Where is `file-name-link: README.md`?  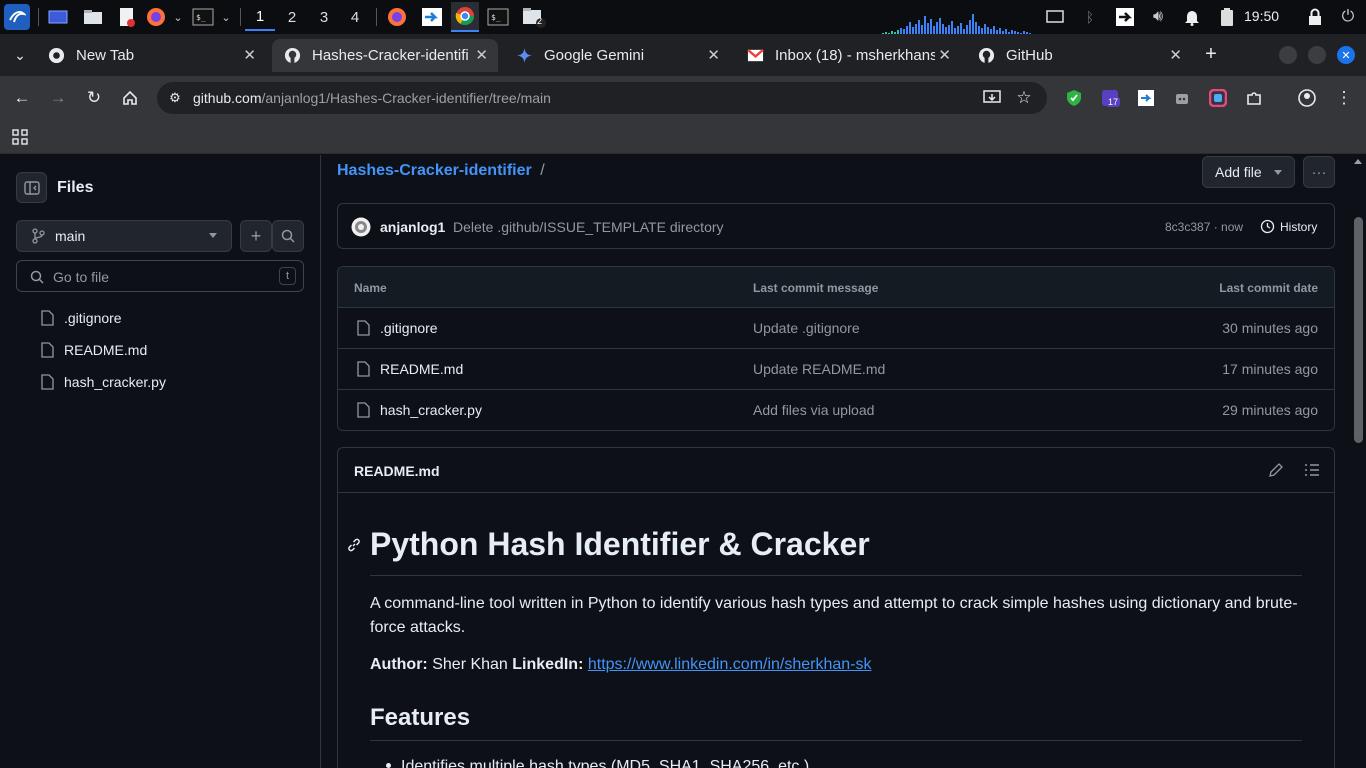
file-name-link: README.md is located at coordinates (421, 369).